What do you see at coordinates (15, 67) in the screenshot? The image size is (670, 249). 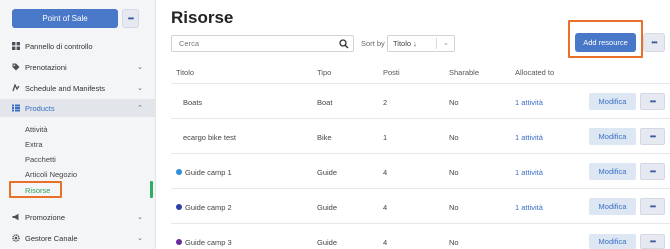 I see `tag-icon` at bounding box center [15, 67].